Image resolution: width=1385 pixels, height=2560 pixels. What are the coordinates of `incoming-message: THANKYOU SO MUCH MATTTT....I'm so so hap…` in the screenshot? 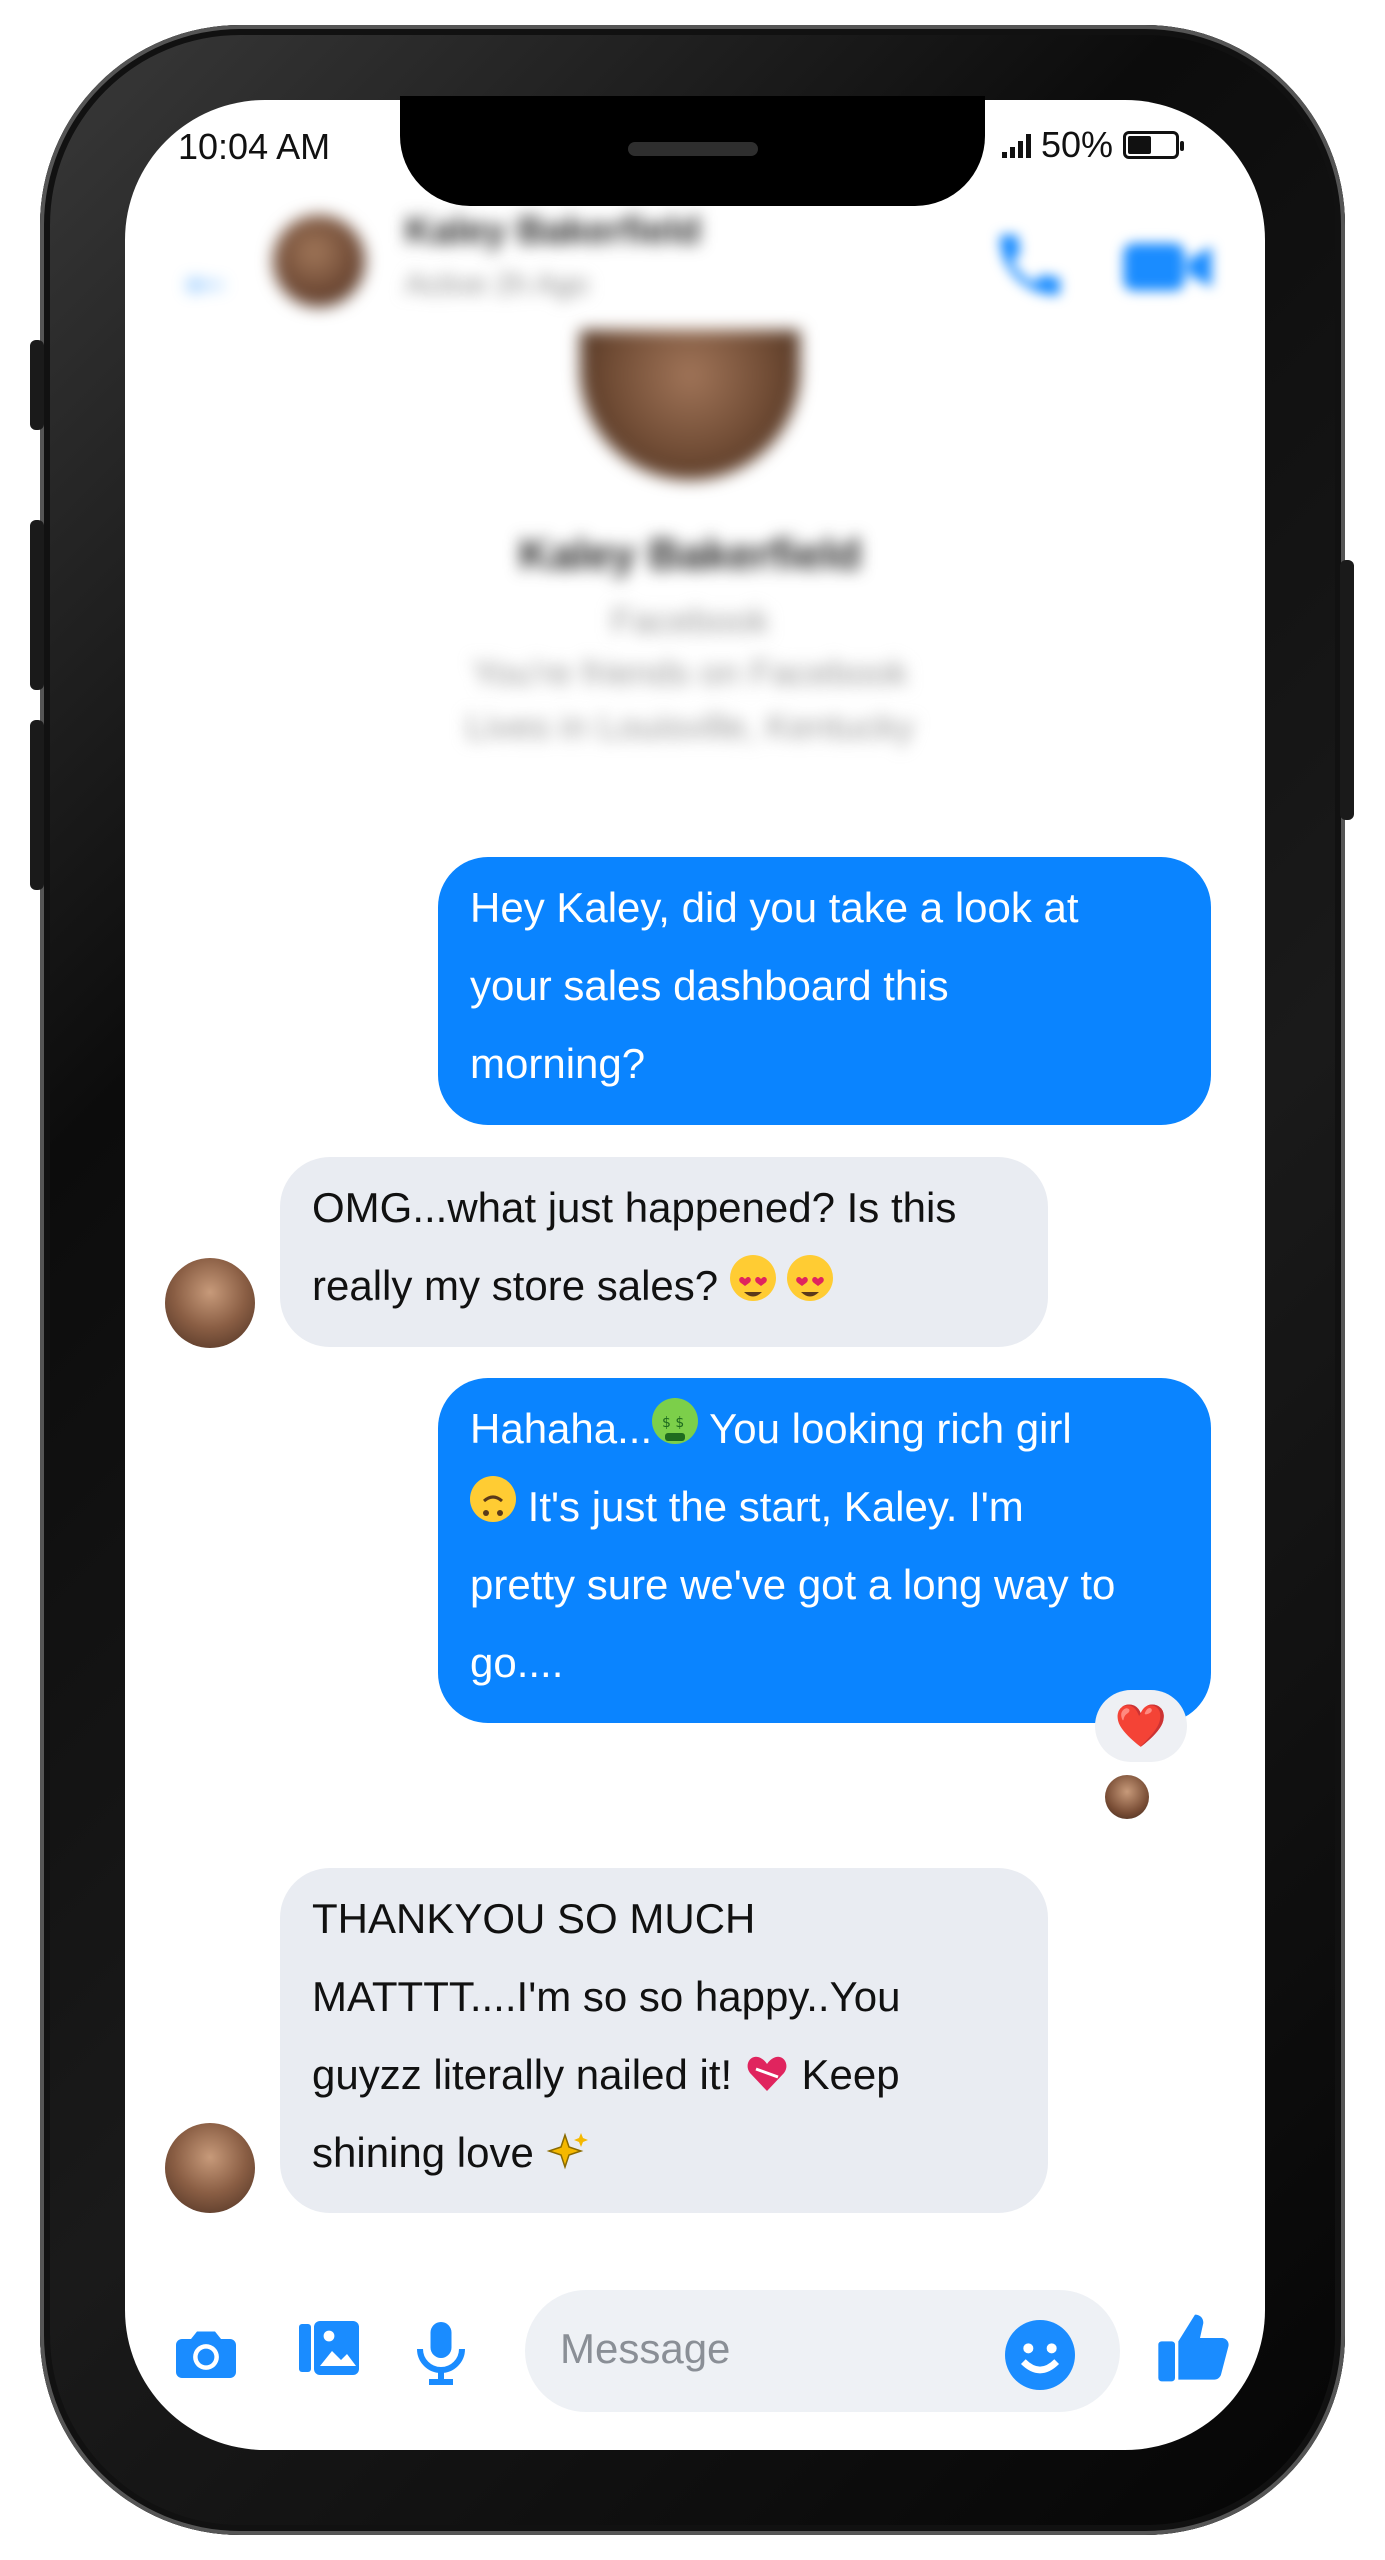 It's located at (664, 2040).